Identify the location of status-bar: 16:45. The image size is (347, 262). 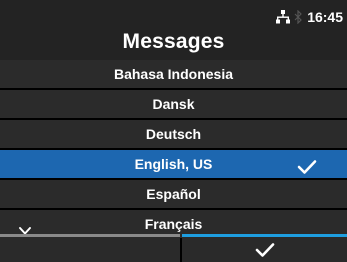
(309, 17).